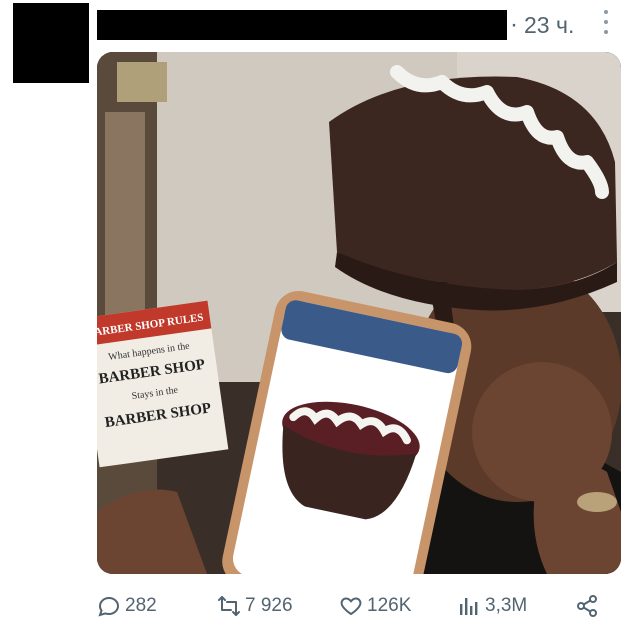 This screenshot has height=628, width=640. Describe the element at coordinates (469, 606) in the screenshot. I see `views-chart-icon` at that location.